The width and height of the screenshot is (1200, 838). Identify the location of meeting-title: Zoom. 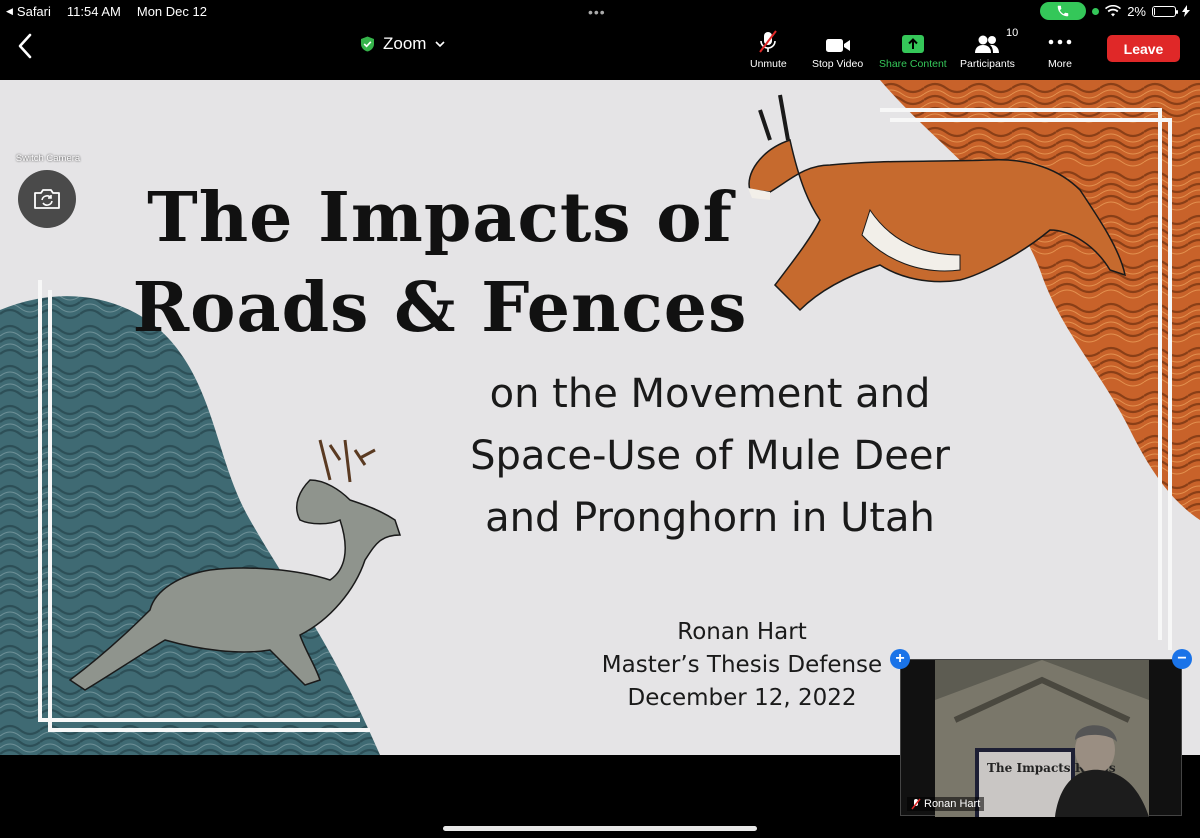
(405, 43).